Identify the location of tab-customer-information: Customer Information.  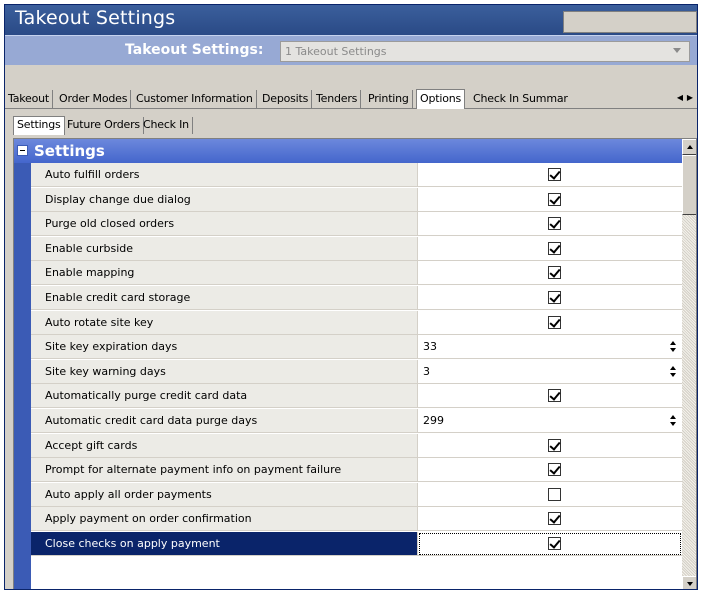
(195, 99).